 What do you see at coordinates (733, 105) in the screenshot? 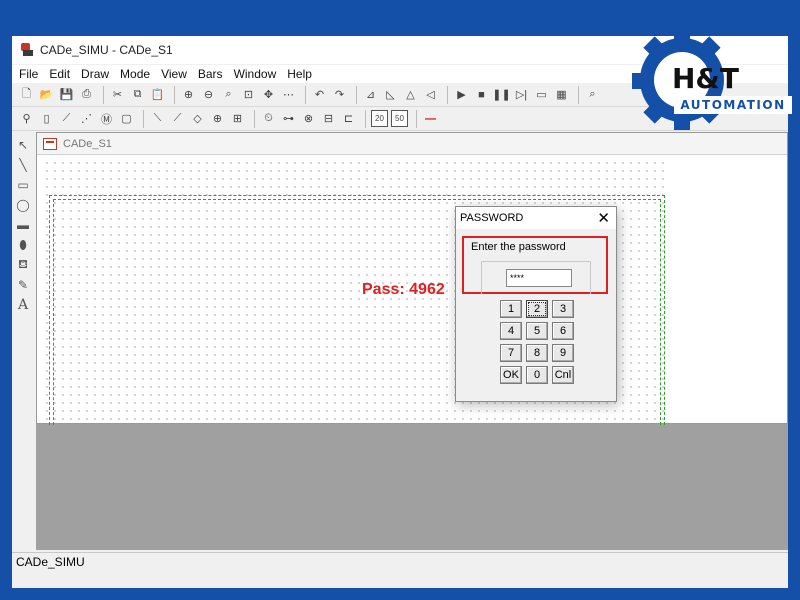
I see `logo-text-automation: AUTOMATION` at bounding box center [733, 105].